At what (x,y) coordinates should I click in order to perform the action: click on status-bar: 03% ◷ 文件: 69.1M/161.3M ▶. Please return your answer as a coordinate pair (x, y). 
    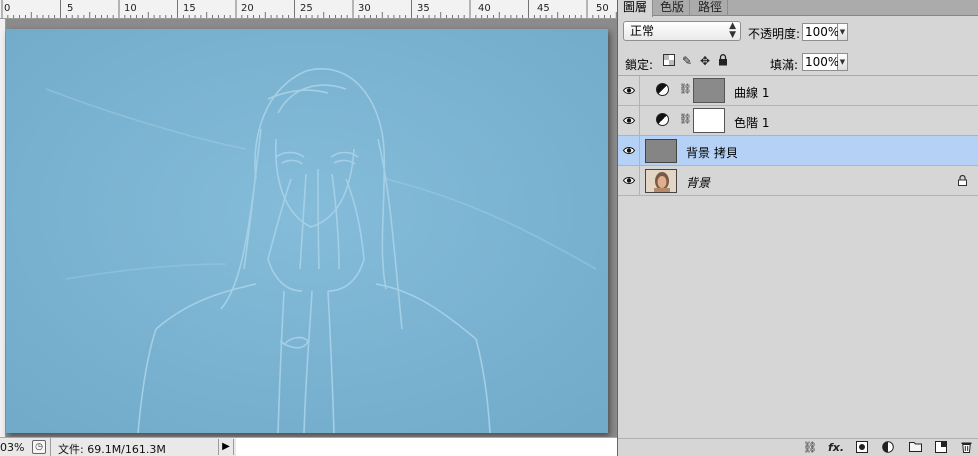
    Looking at the image, I should click on (308, 446).